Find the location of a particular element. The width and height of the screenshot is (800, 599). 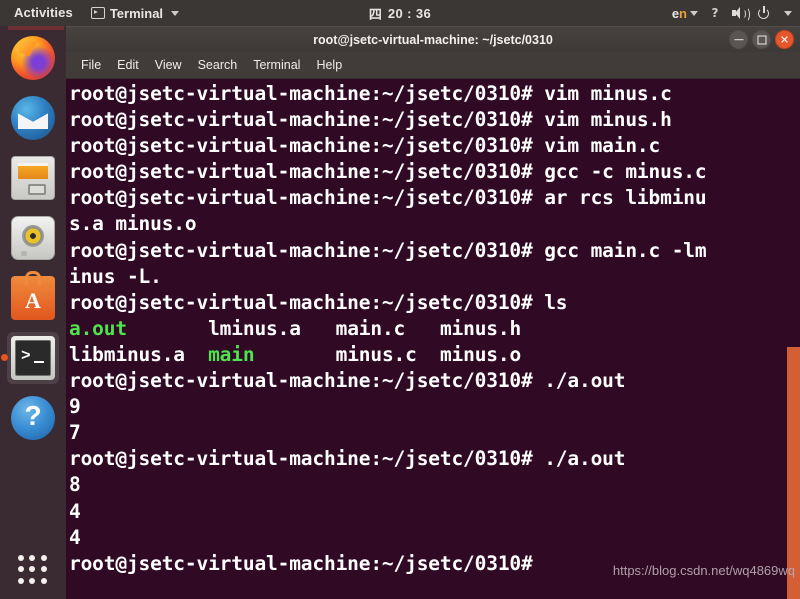

language-label-first: e is located at coordinates (675, 13).